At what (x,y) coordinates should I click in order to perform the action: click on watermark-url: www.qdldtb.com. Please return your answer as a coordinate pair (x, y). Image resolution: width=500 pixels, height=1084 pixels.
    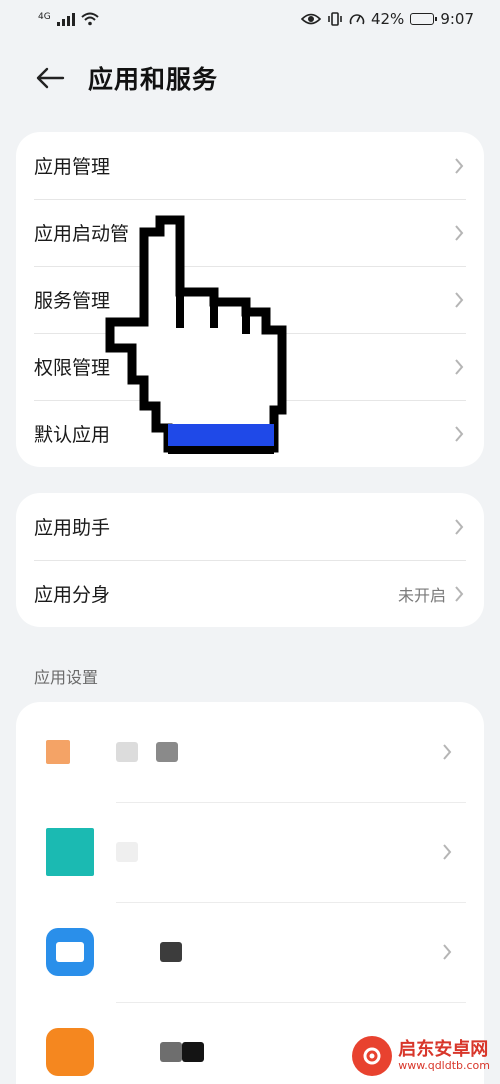
    Looking at the image, I should click on (444, 1065).